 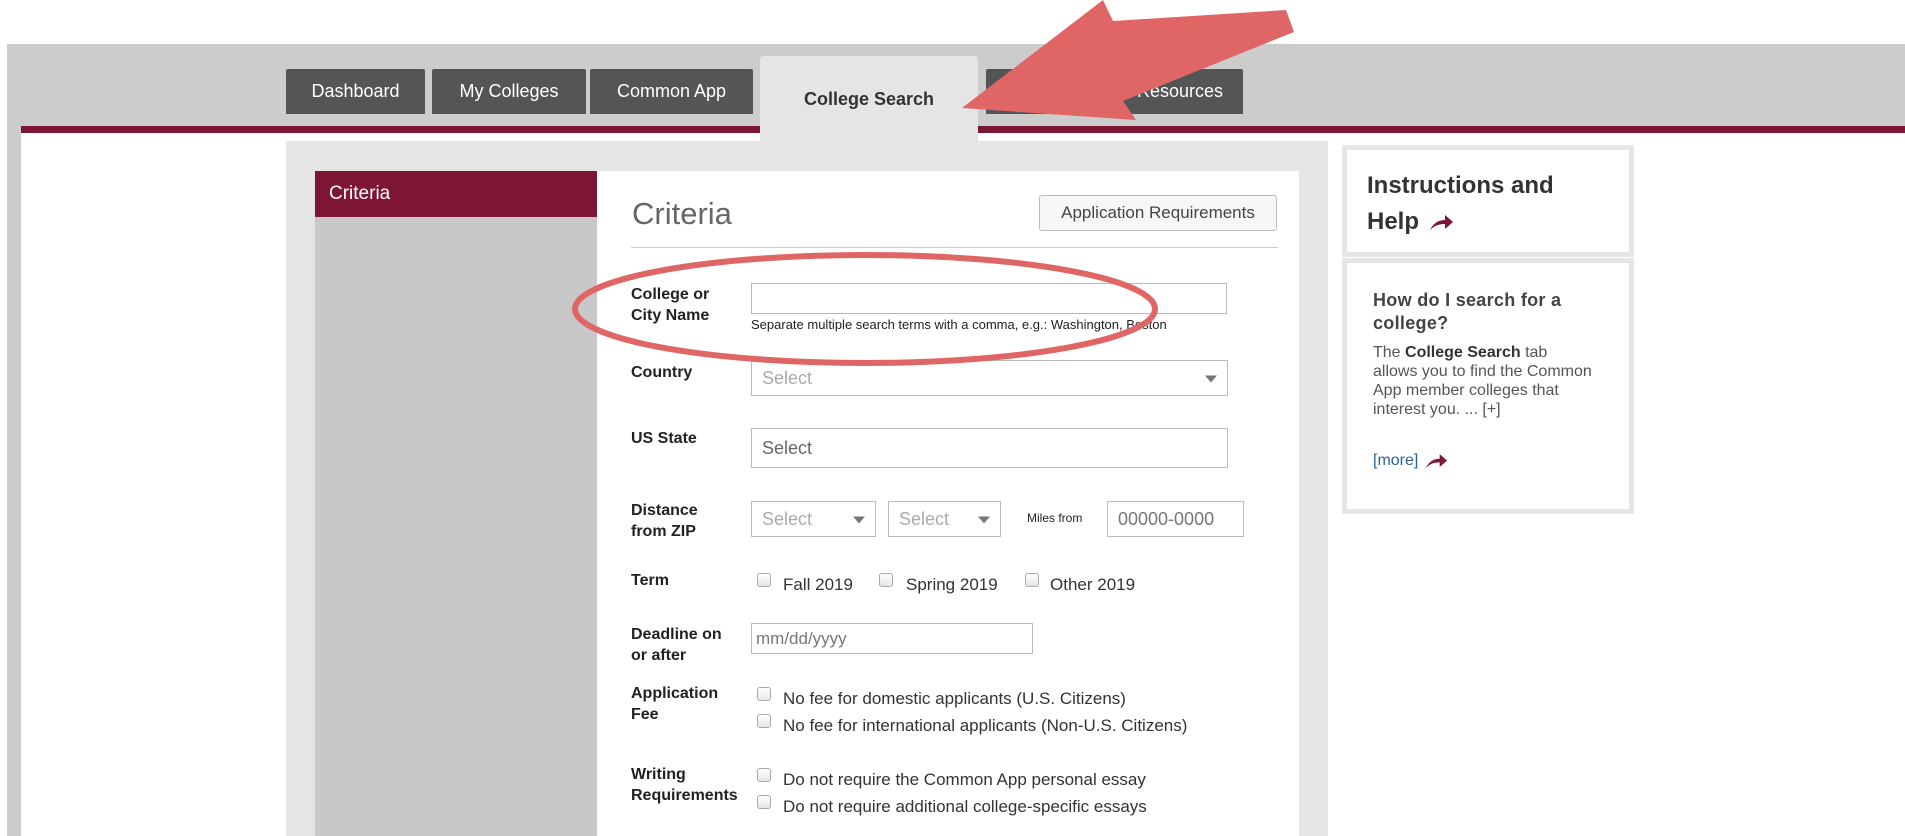 I want to click on distance-select-2: Select, so click(x=944, y=519).